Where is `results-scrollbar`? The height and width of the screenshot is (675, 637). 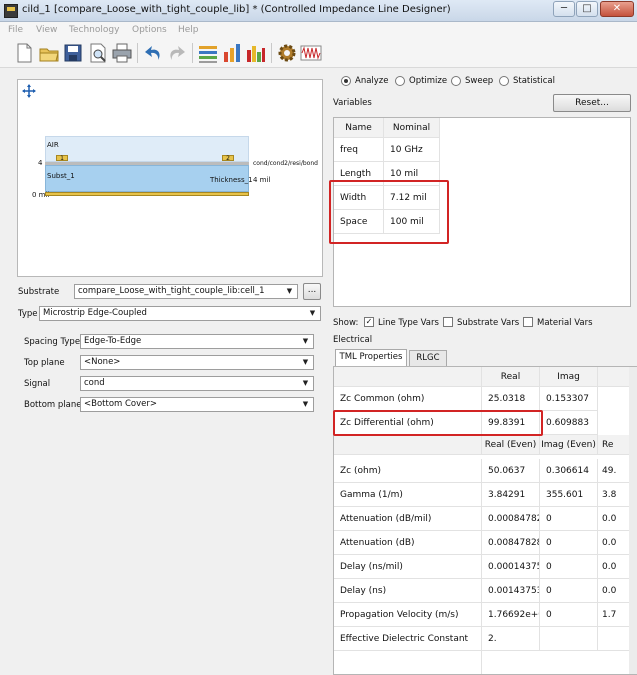 results-scrollbar is located at coordinates (633, 520).